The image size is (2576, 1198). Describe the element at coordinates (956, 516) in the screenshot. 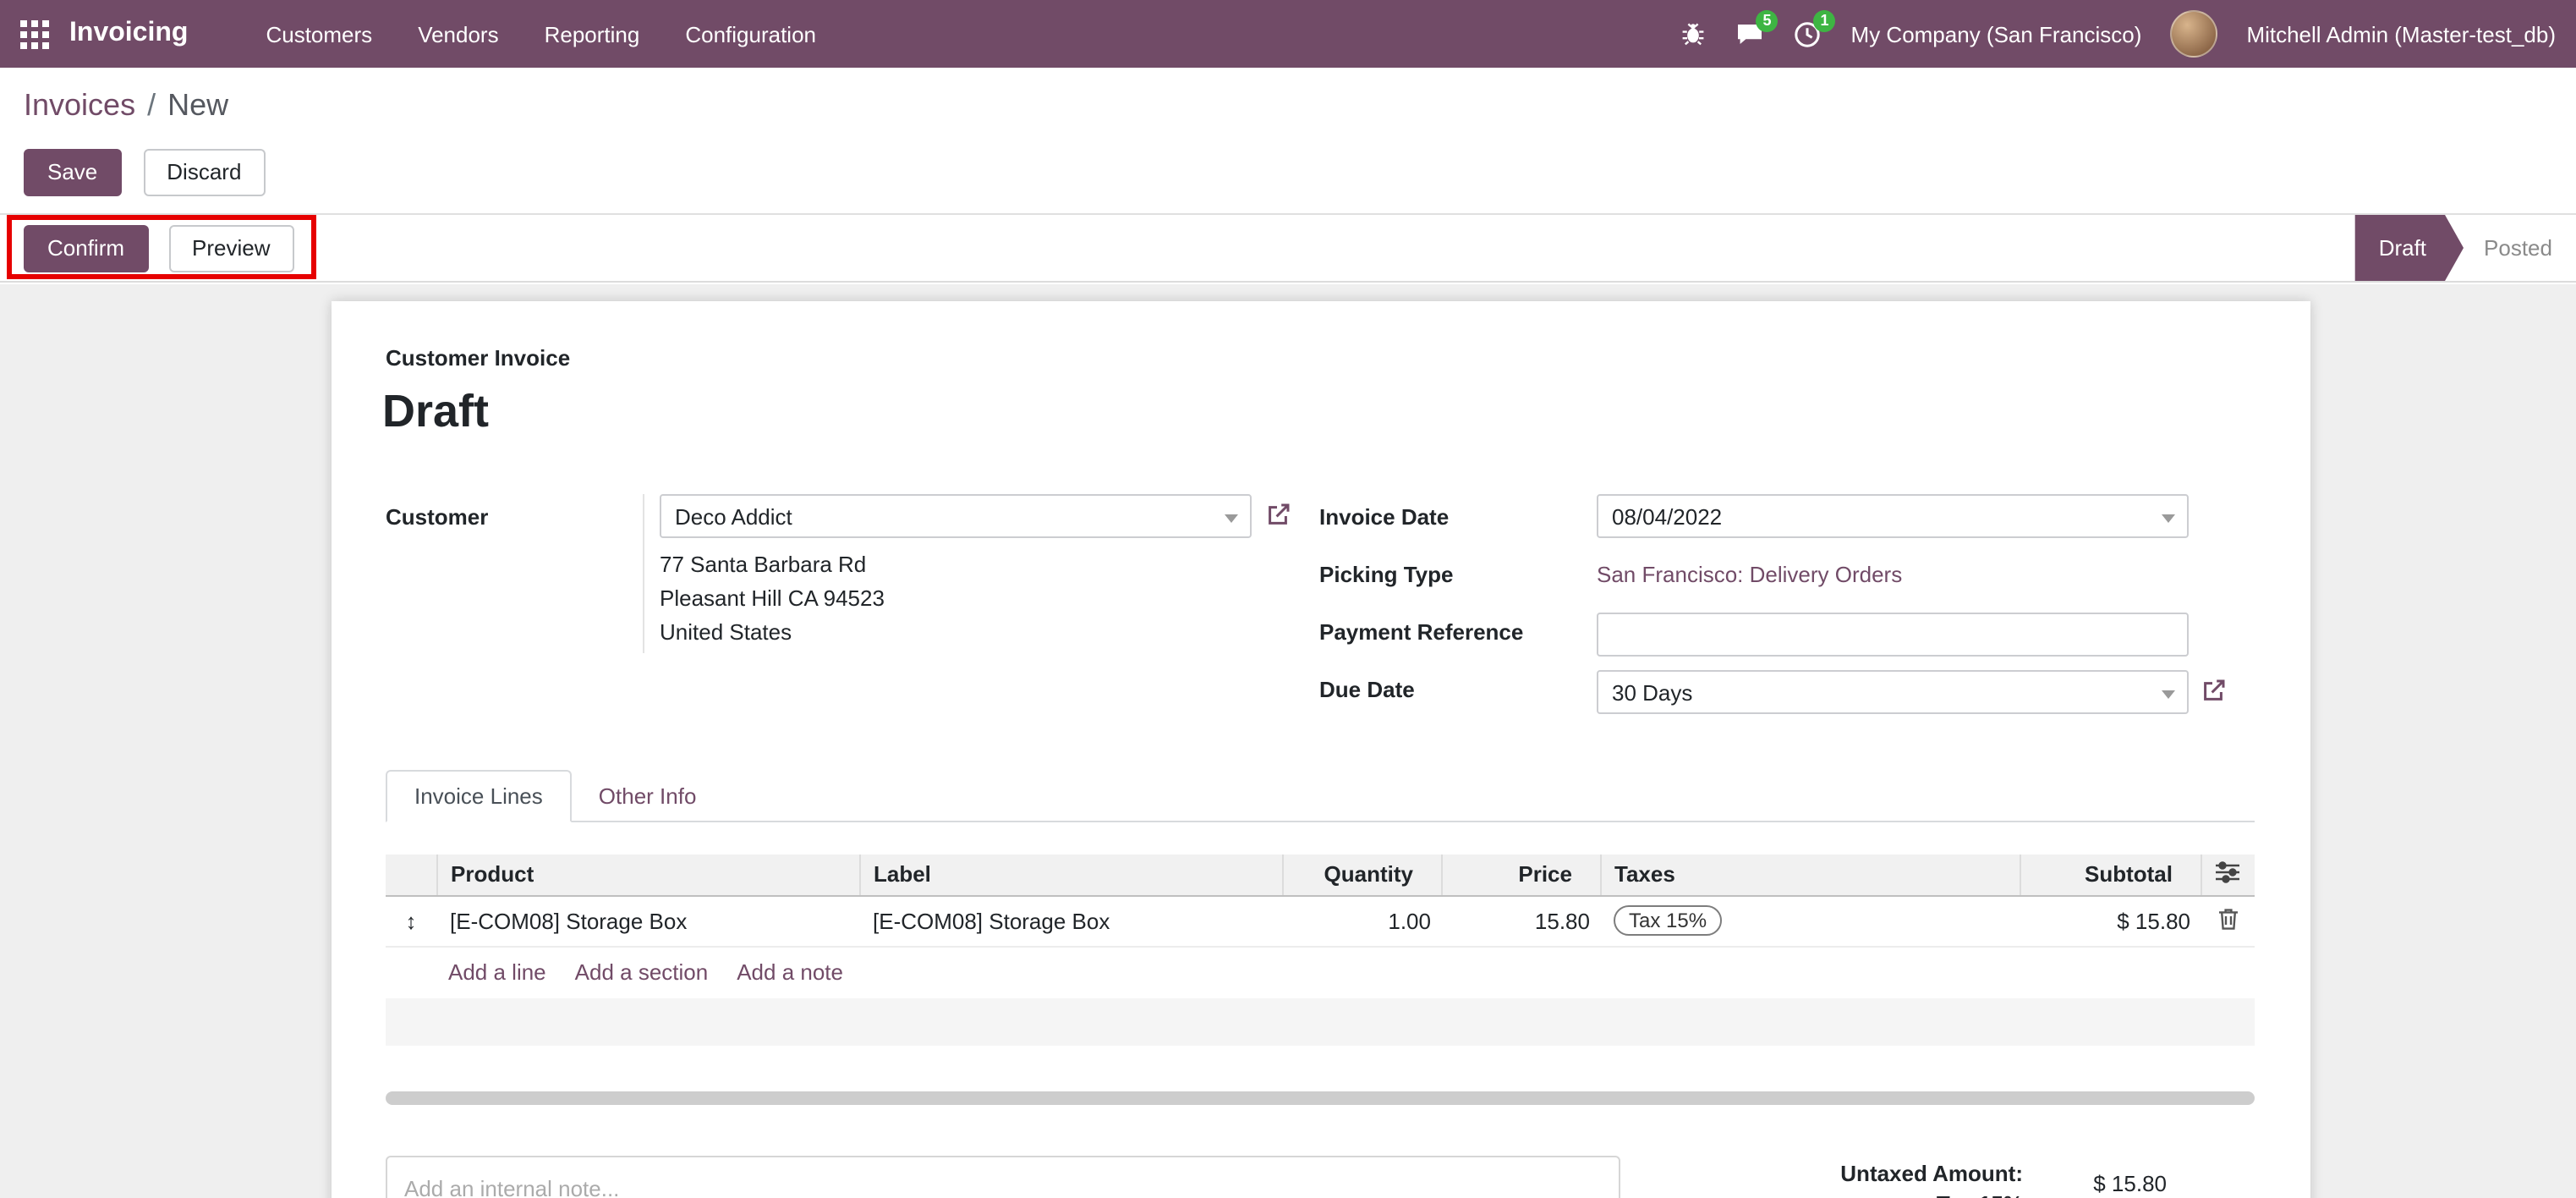

I see `customer-select: Deco Addict` at that location.